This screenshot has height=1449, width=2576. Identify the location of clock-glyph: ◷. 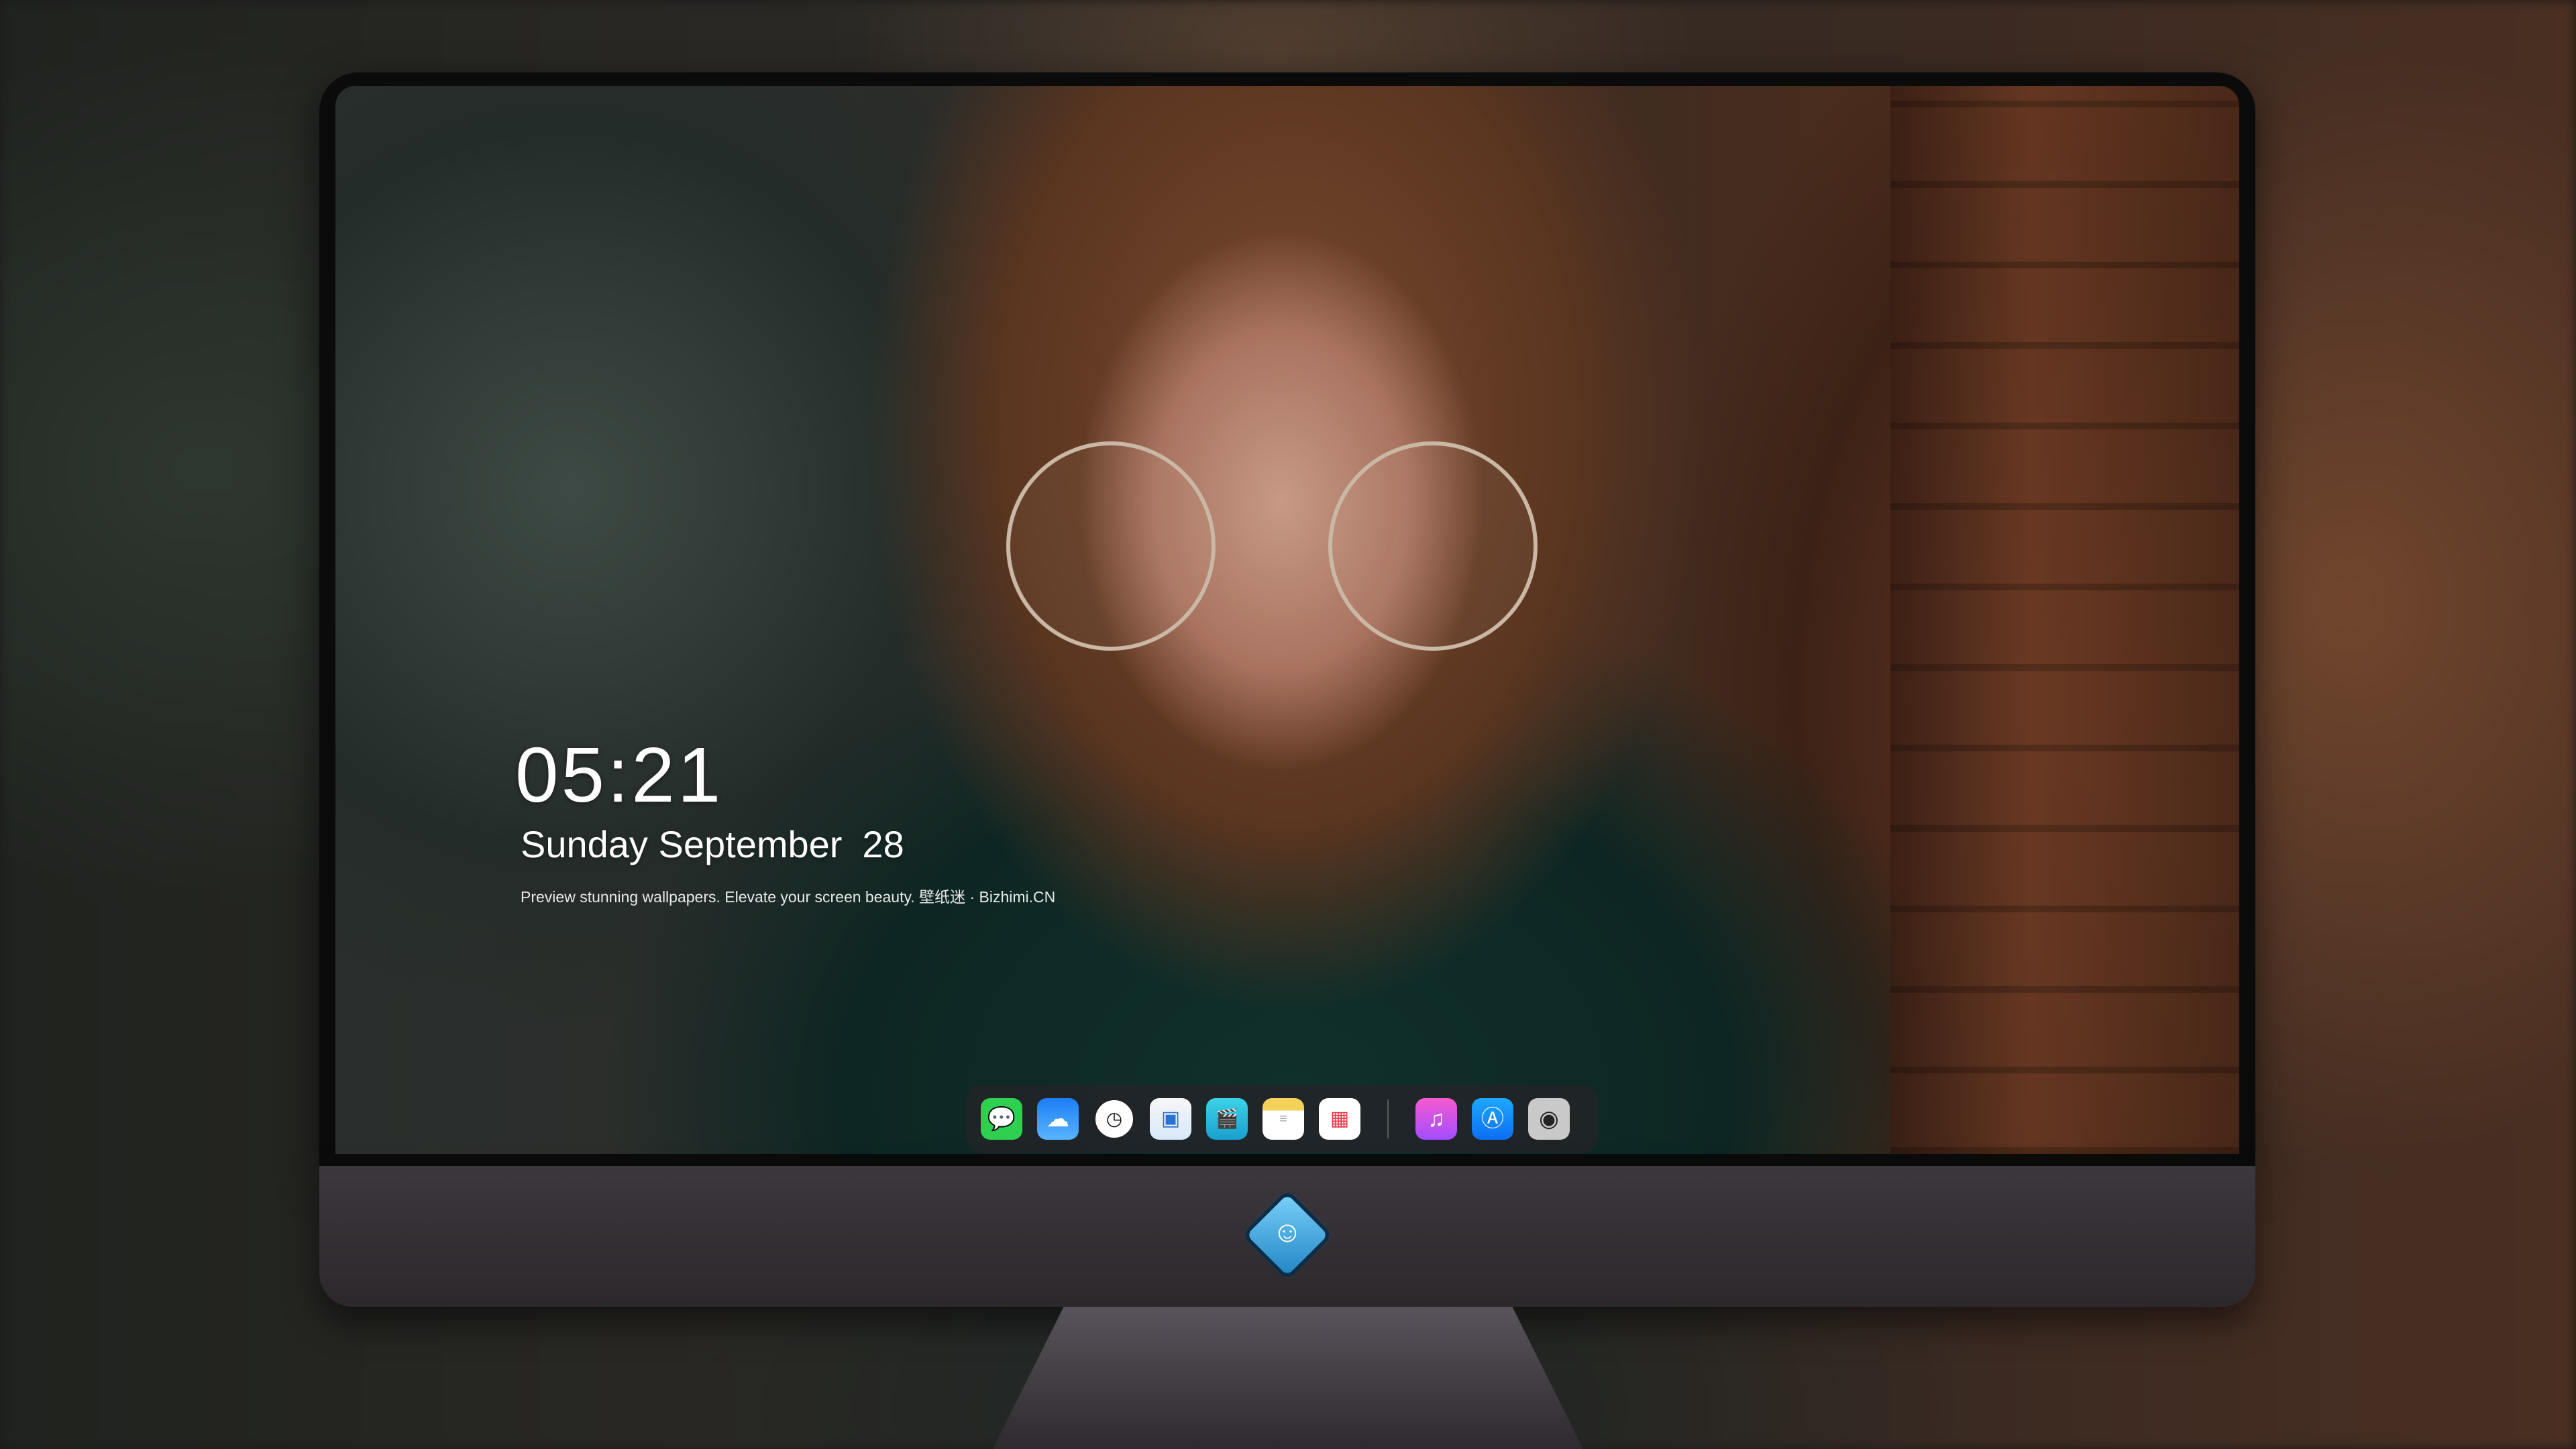
(1114, 1118).